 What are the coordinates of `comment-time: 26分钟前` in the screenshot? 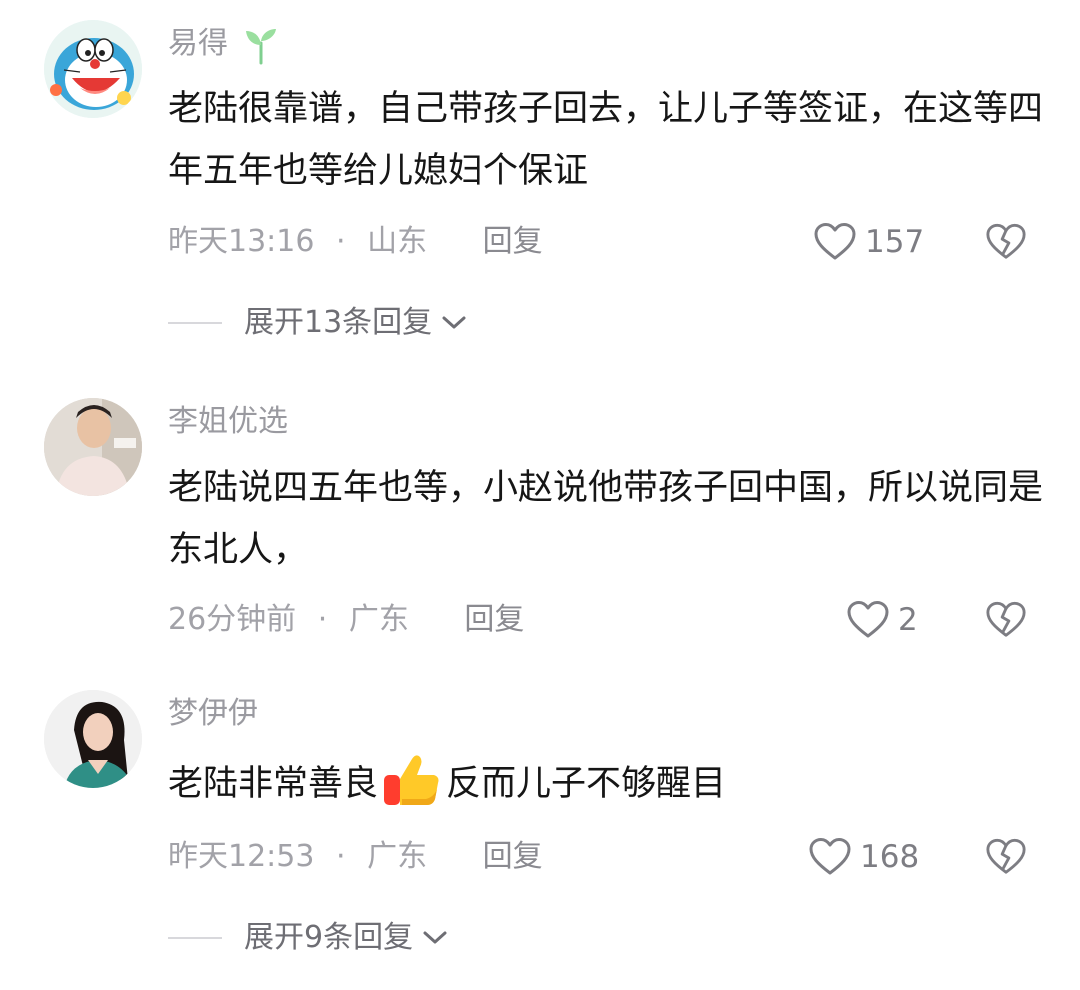 It's located at (232, 619).